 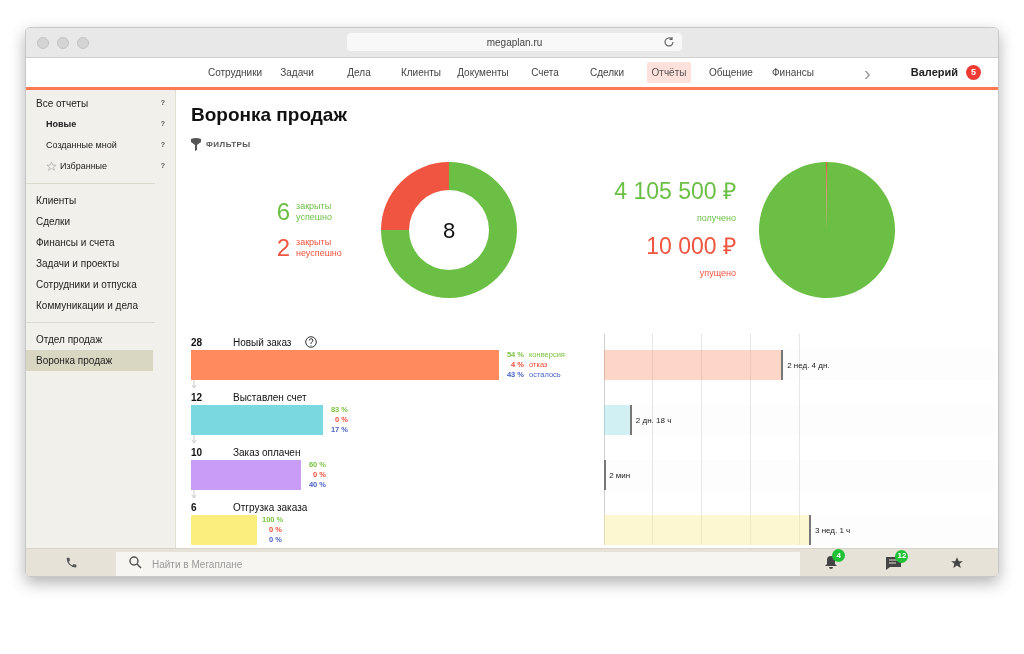 What do you see at coordinates (620, 476) in the screenshot?
I see `duration-label: 2 мин` at bounding box center [620, 476].